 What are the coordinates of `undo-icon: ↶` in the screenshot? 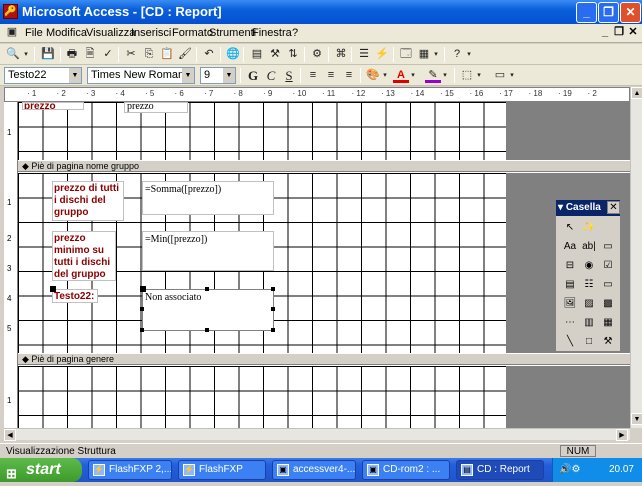 It's located at (209, 54).